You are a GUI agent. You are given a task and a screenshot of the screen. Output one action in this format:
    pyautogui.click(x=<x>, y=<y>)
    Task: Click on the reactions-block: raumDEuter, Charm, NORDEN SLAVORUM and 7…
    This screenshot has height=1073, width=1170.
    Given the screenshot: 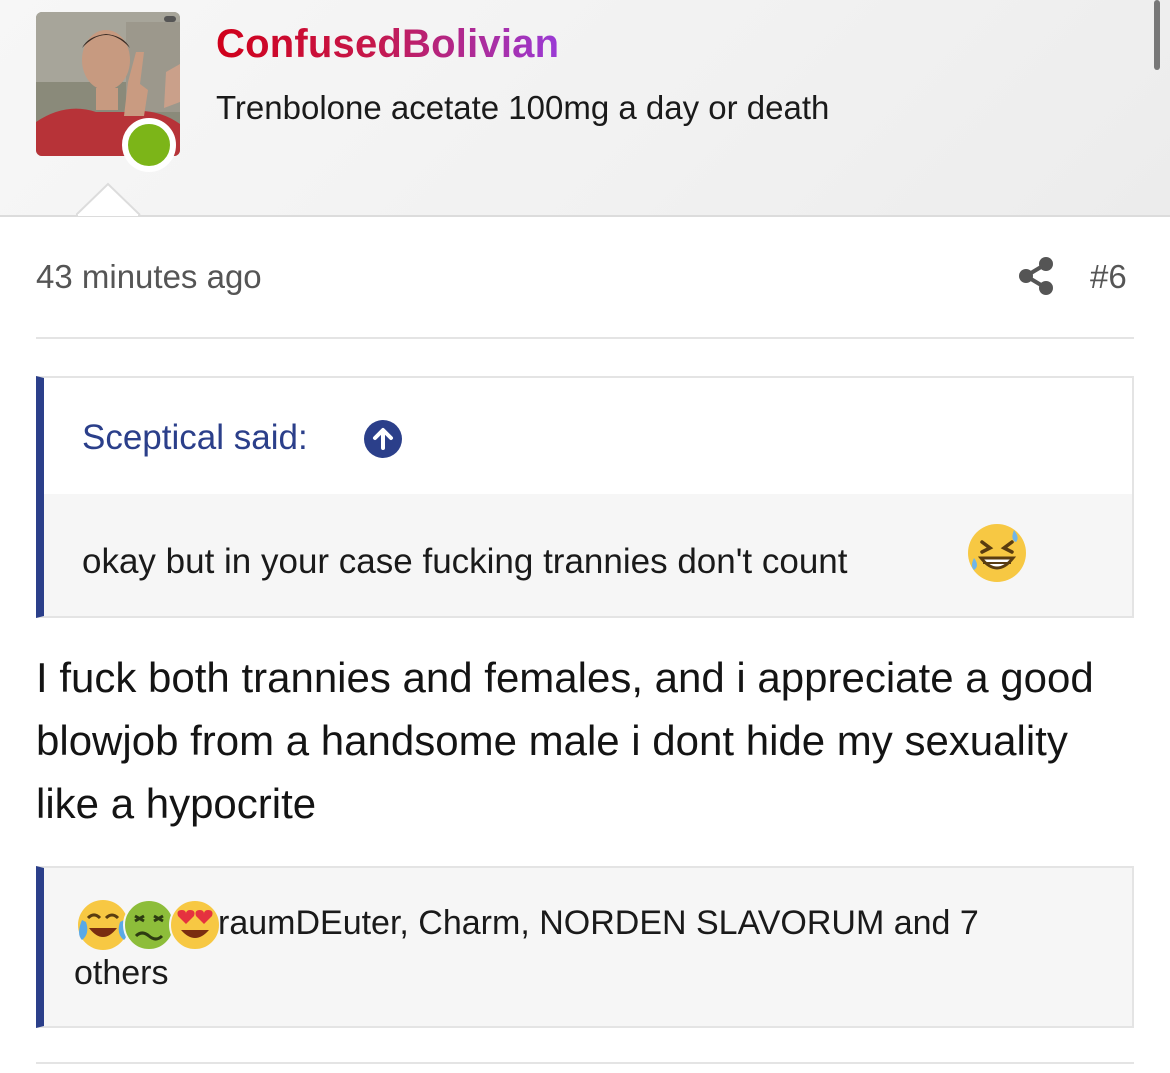 What is the action you would take?
    pyautogui.click(x=585, y=947)
    